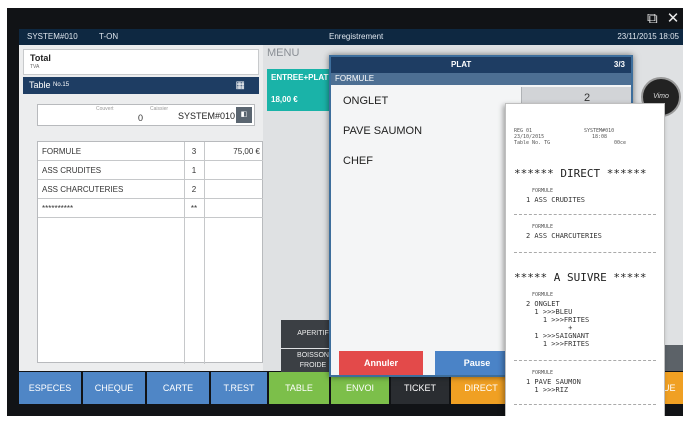  Describe the element at coordinates (481, 79) in the screenshot. I see `dialog-subtitle: FORMULE` at that location.